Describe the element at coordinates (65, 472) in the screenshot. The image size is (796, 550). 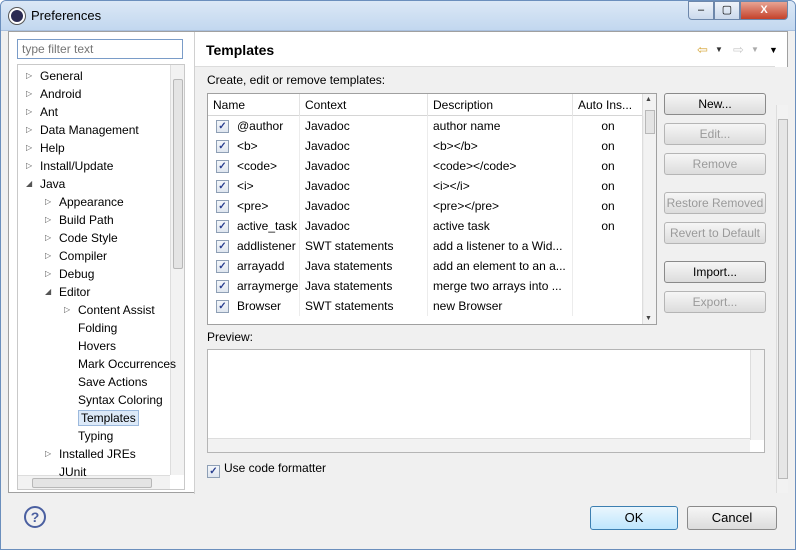
I see `tree-item: JUnit` at that location.